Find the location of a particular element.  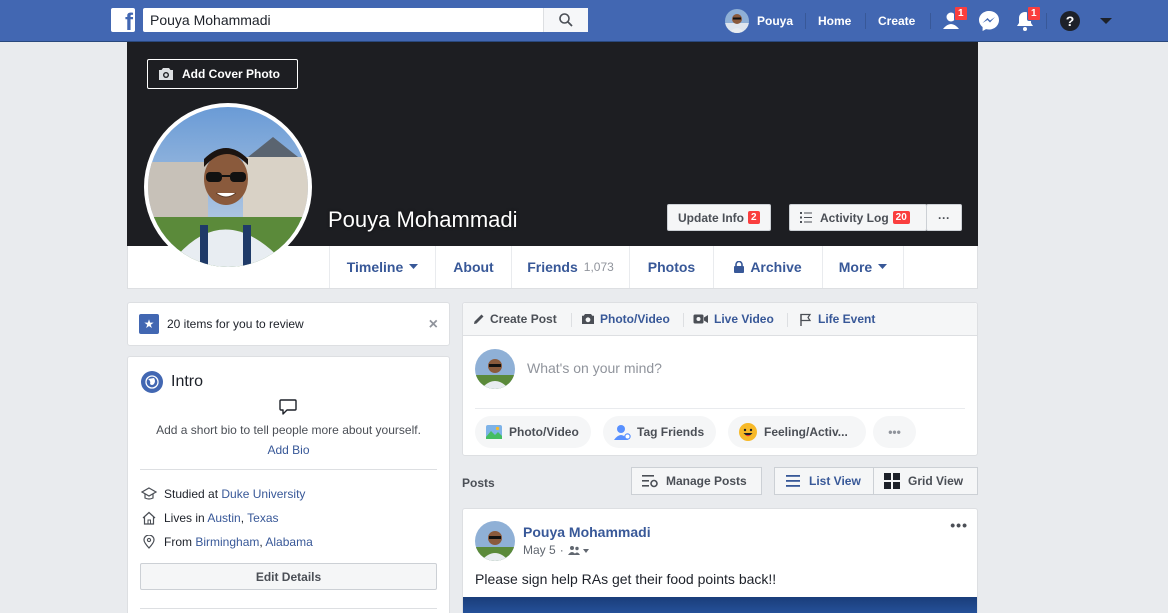

post-meta: May 5 · is located at coordinates (556, 550).